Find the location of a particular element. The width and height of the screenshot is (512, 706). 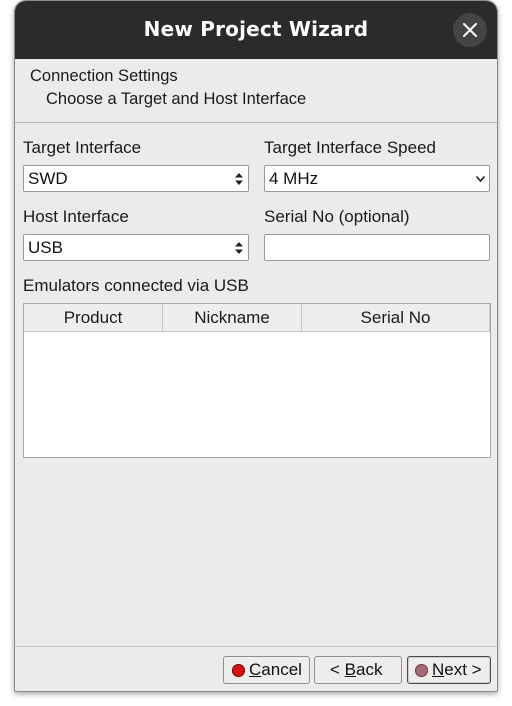

table-header: Product Nickname Serial No is located at coordinates (257, 318).